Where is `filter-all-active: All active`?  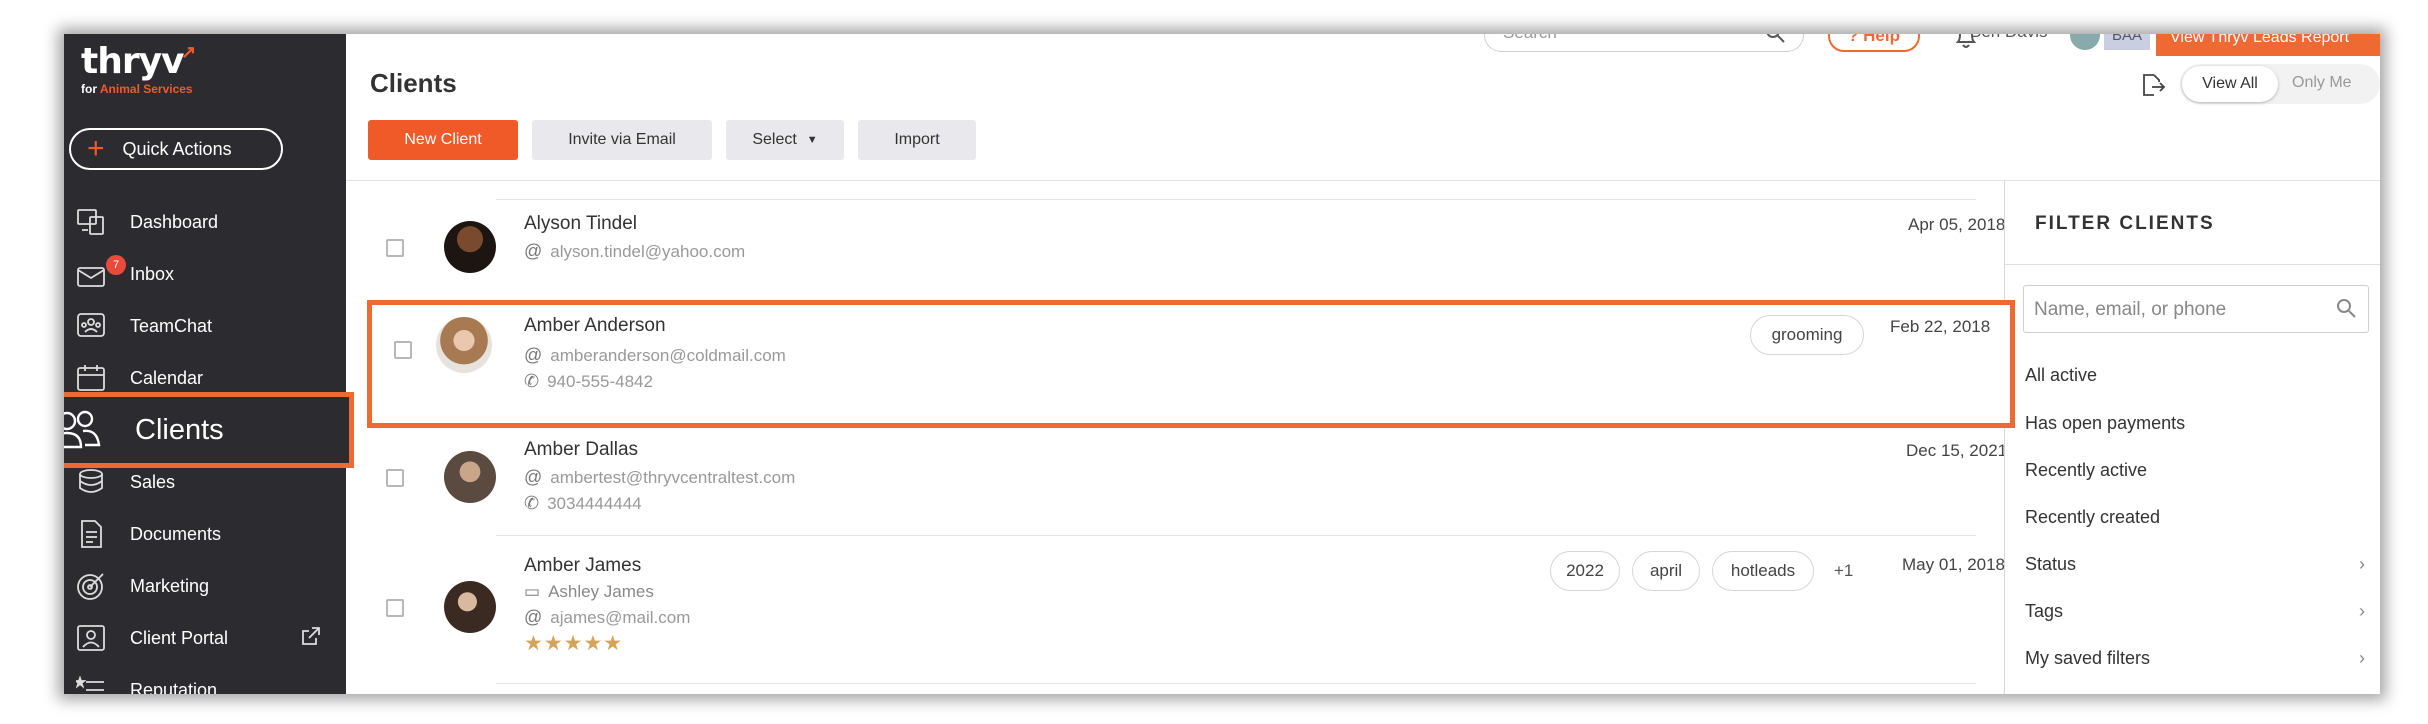 filter-all-active: All active is located at coordinates (2195, 375).